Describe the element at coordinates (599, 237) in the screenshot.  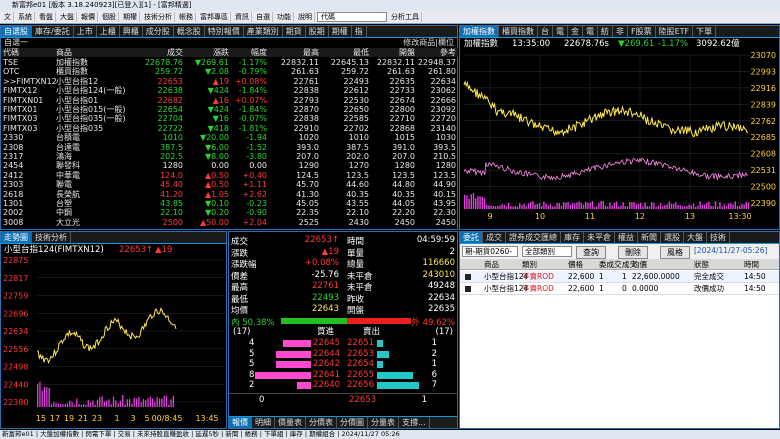
I see `tab-otabs-4: 未平倉` at that location.